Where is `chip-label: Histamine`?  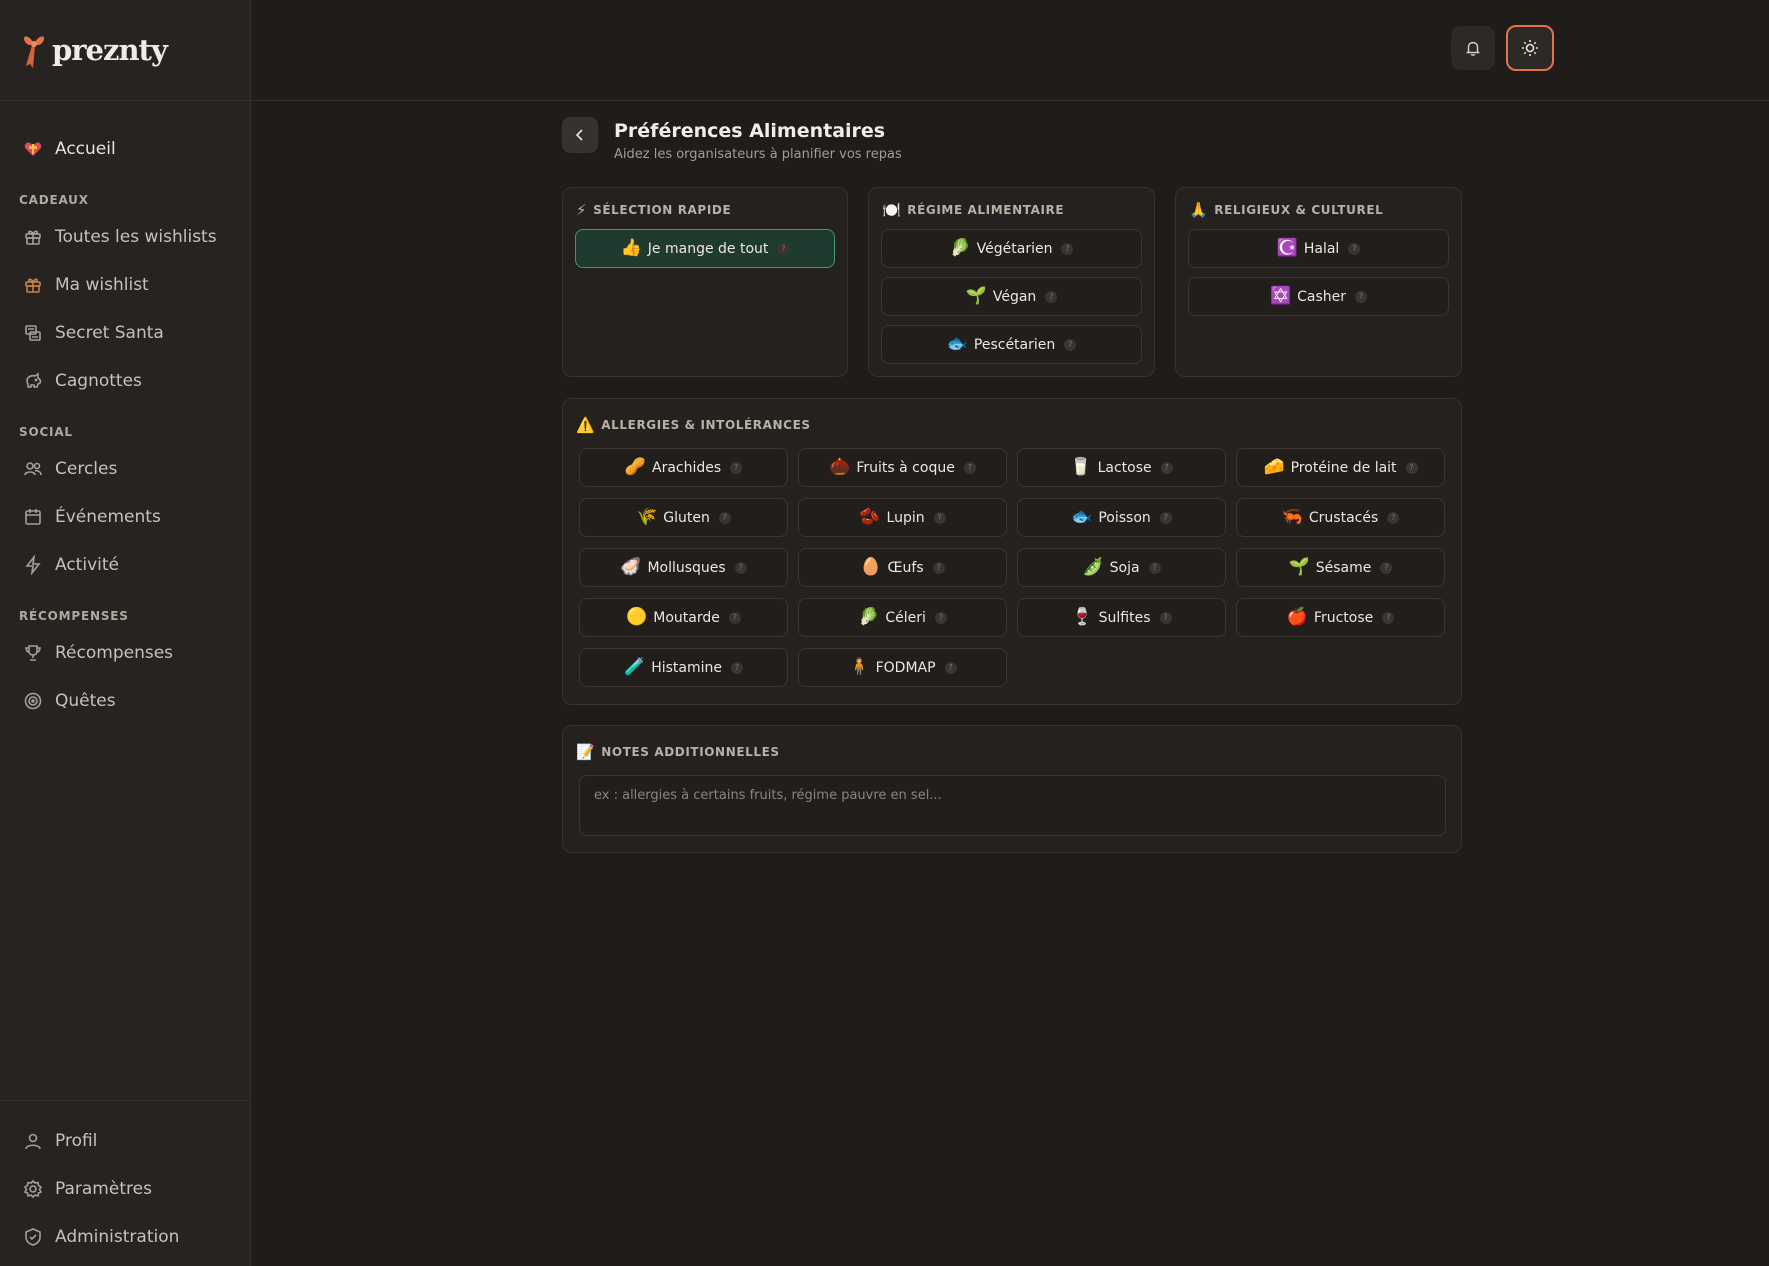 chip-label: Histamine is located at coordinates (686, 667).